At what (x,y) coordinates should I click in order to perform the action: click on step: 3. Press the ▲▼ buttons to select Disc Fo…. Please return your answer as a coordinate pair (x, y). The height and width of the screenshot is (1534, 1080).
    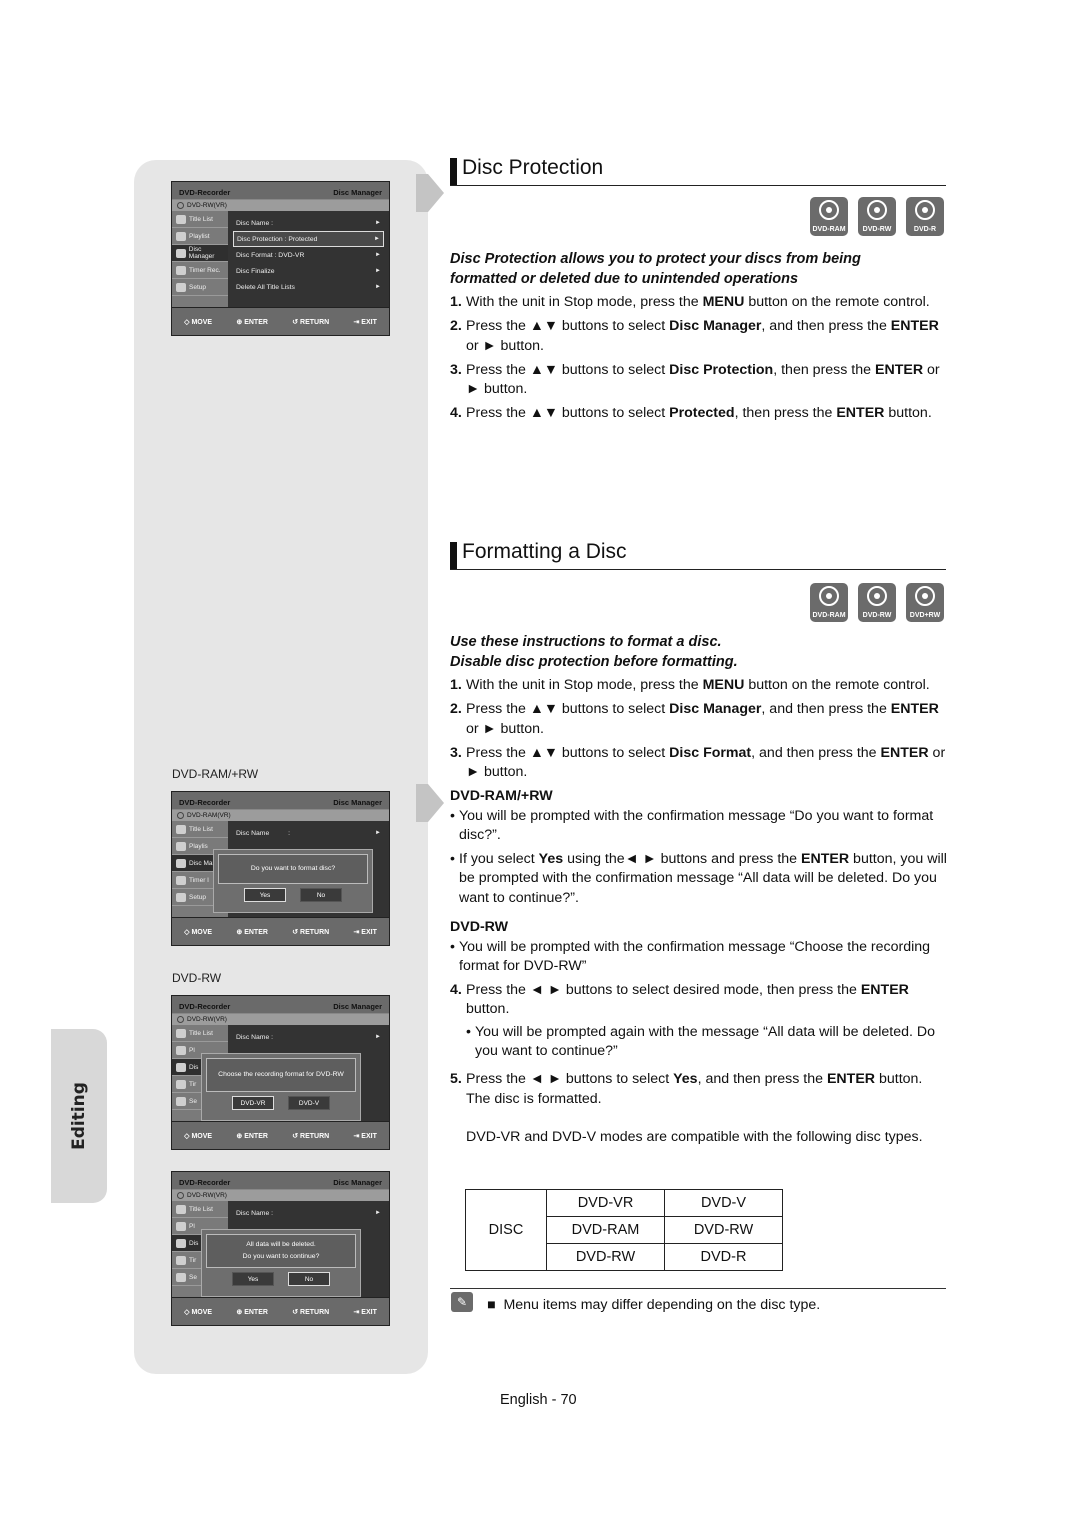
    Looking at the image, I should click on (698, 762).